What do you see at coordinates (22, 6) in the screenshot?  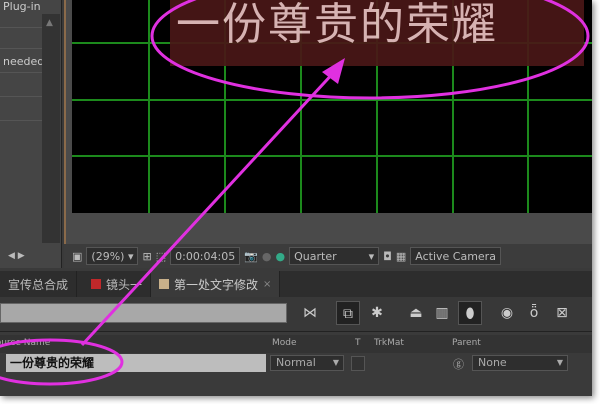 I see `plugin-header: Plug-in` at bounding box center [22, 6].